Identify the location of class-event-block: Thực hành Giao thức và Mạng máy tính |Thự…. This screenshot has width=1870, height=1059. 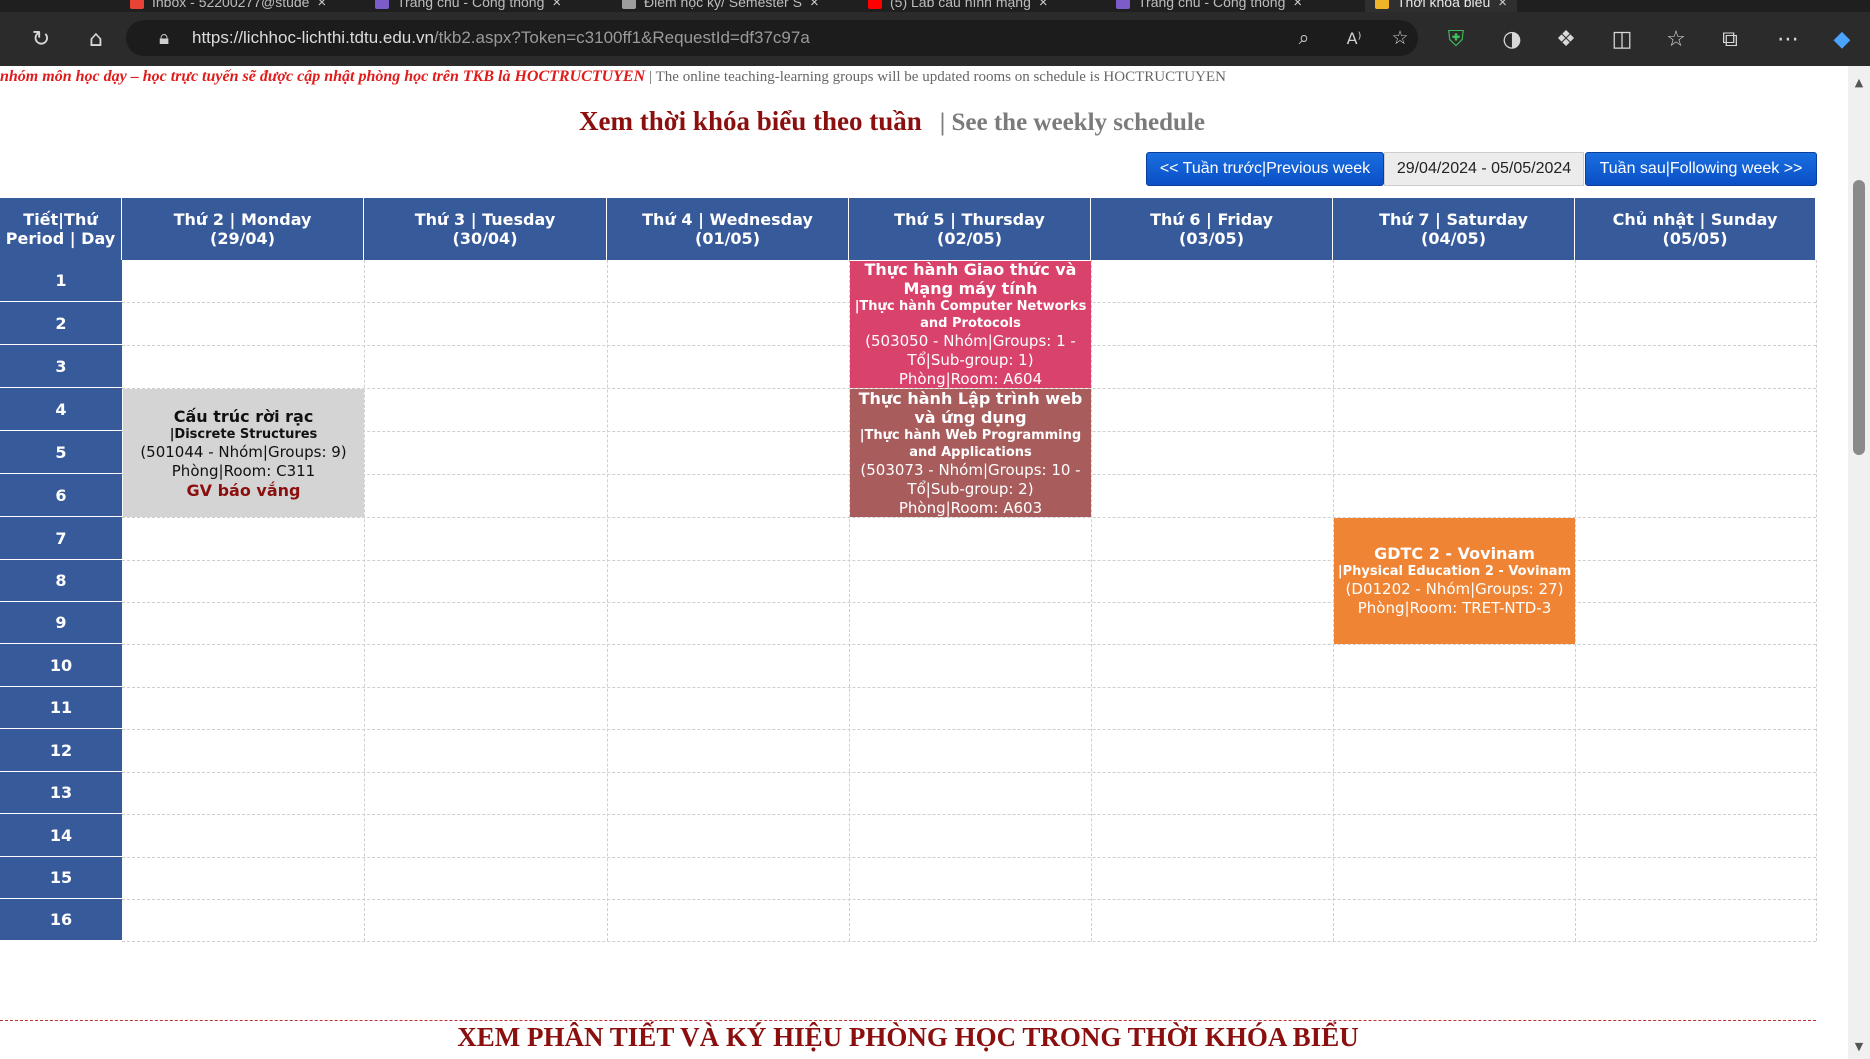
(970, 324).